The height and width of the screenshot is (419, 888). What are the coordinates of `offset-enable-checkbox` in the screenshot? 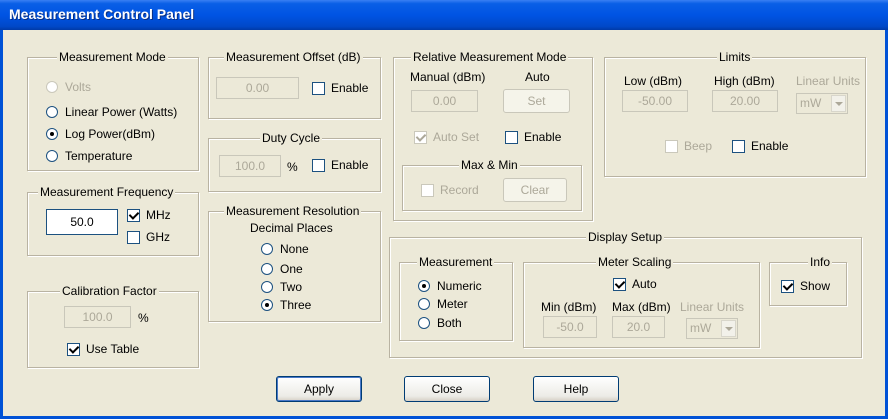 It's located at (318, 88).